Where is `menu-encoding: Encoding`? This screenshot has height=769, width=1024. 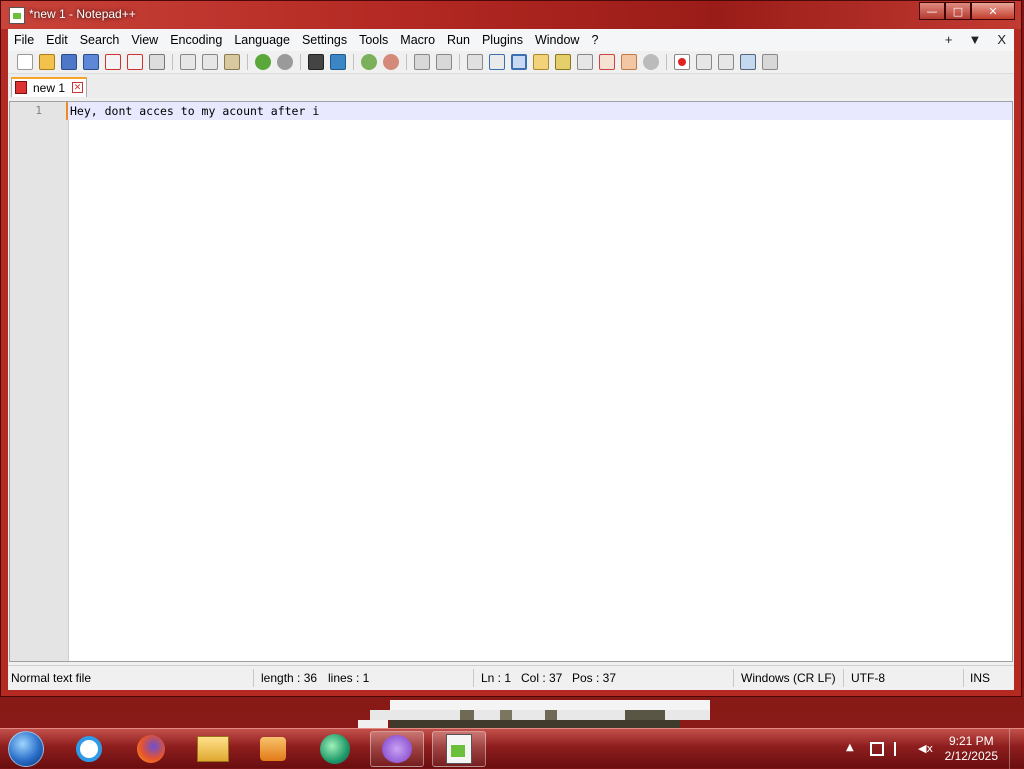
menu-encoding: Encoding is located at coordinates (196, 40).